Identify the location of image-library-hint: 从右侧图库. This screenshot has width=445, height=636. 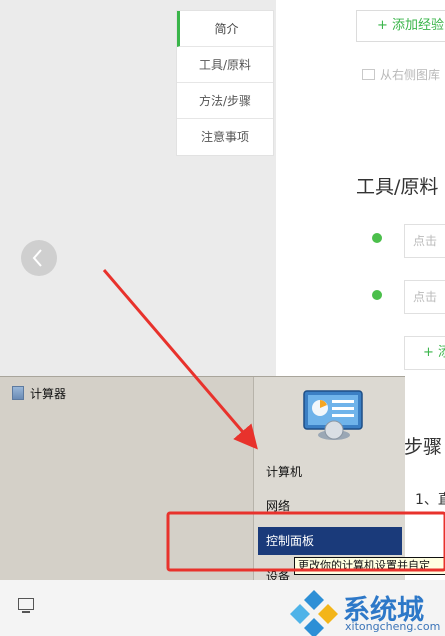
(403, 74).